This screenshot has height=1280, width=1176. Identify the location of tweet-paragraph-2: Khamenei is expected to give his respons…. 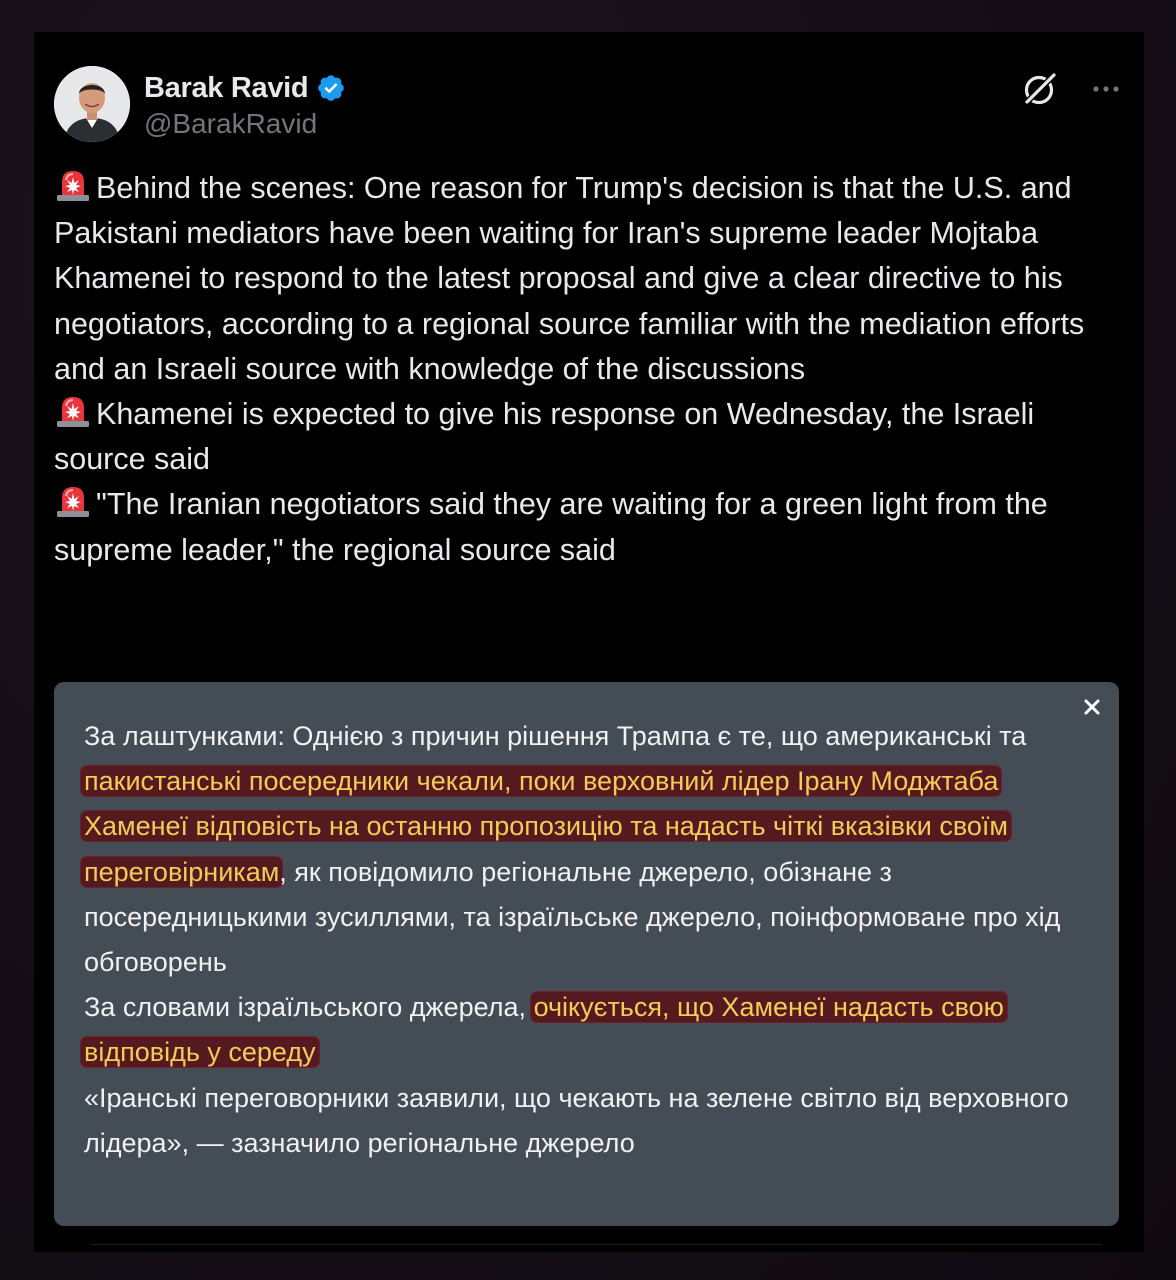
(589, 437).